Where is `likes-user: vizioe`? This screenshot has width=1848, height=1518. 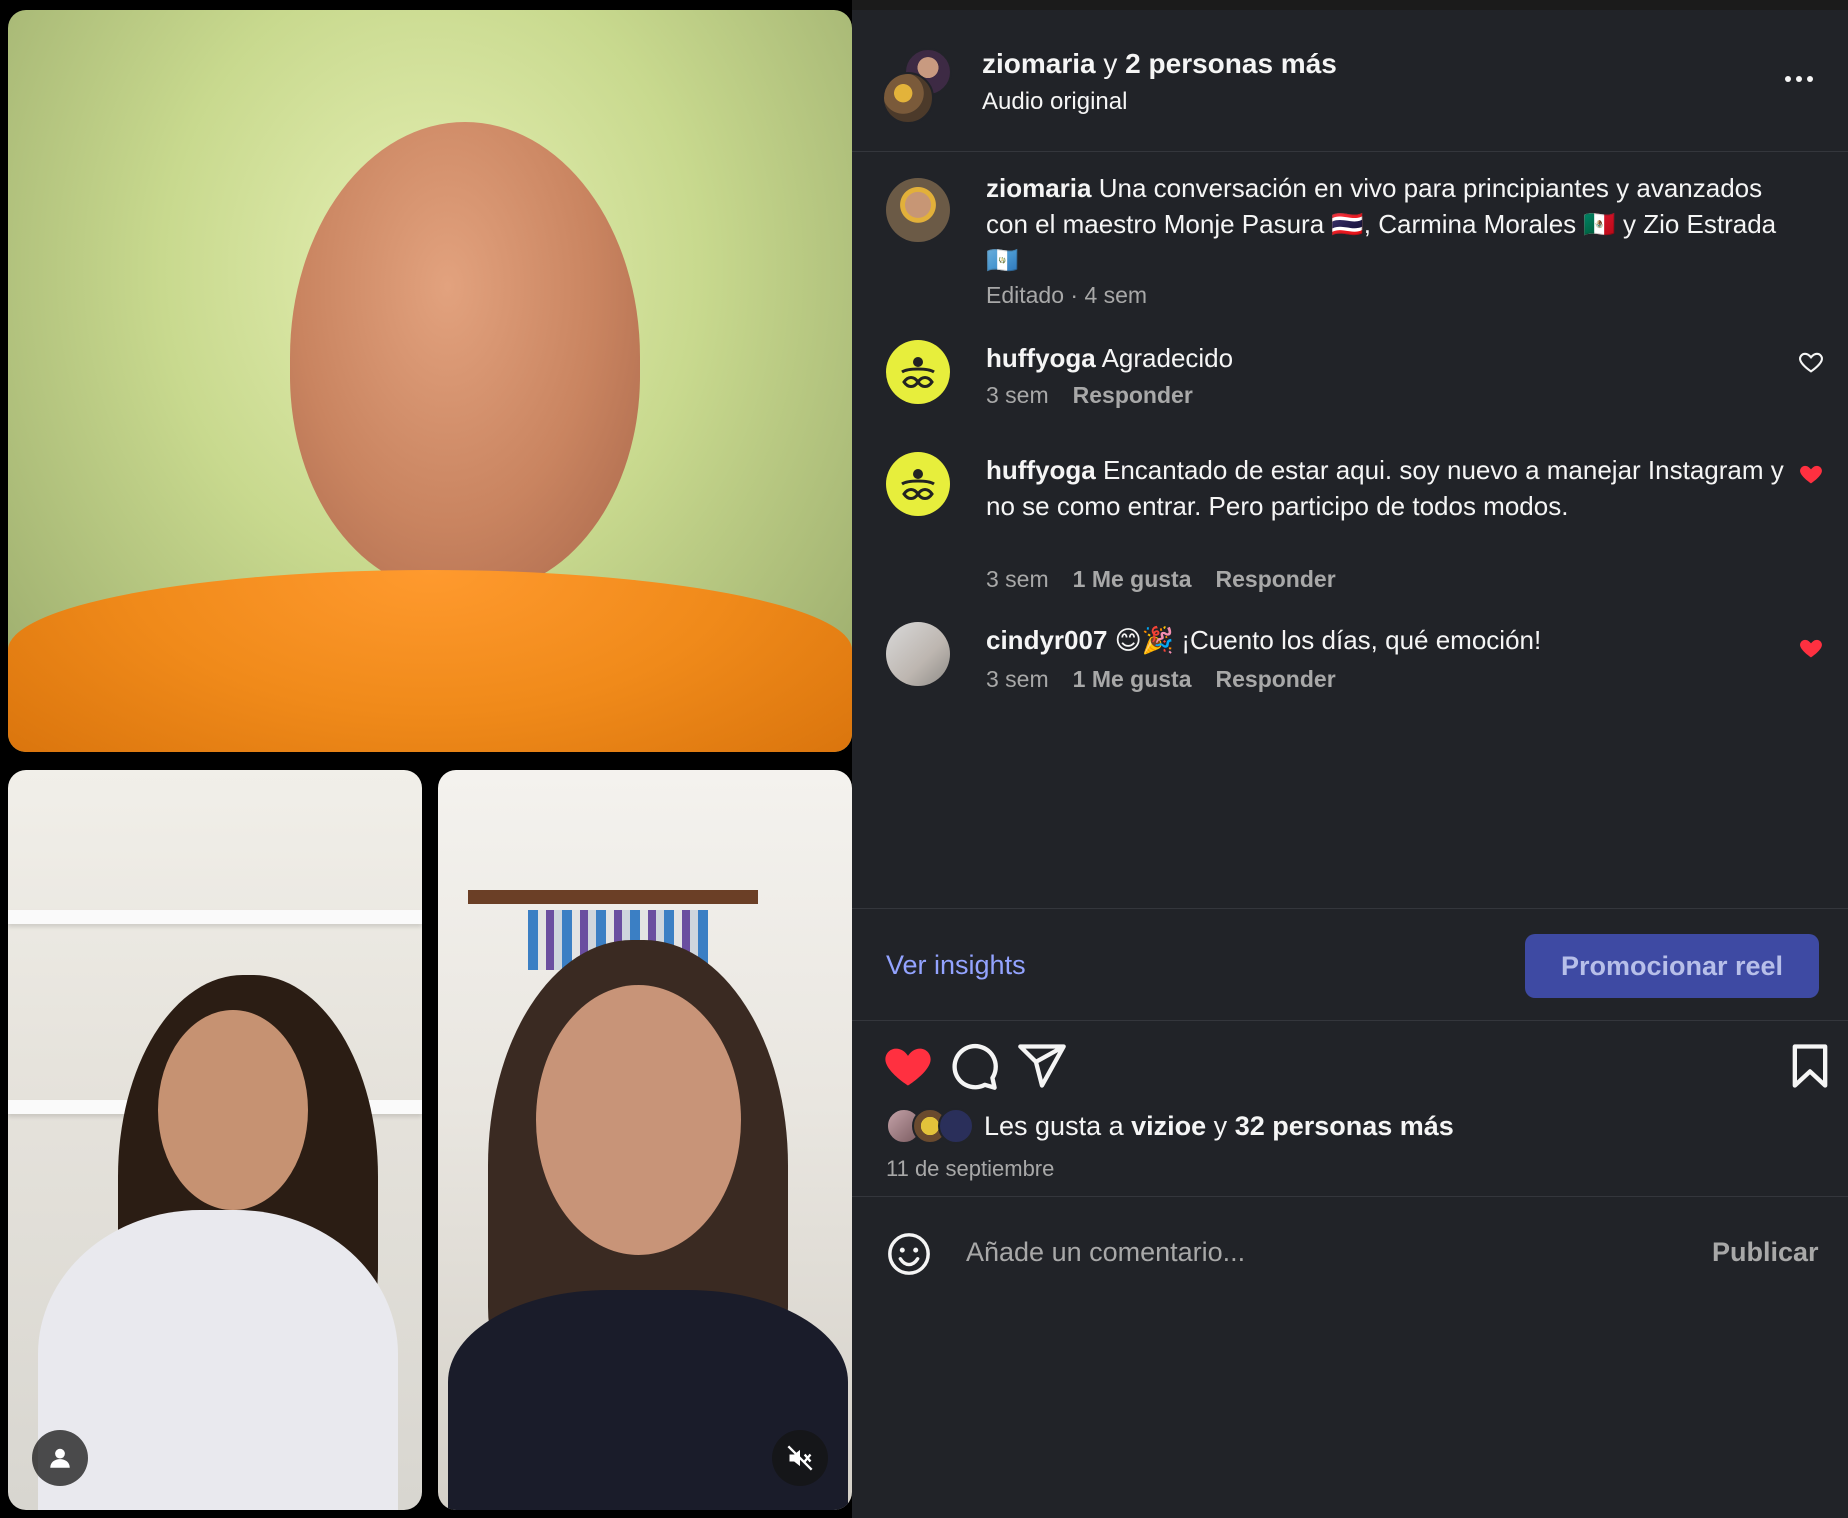
likes-user: vizioe is located at coordinates (1168, 1126).